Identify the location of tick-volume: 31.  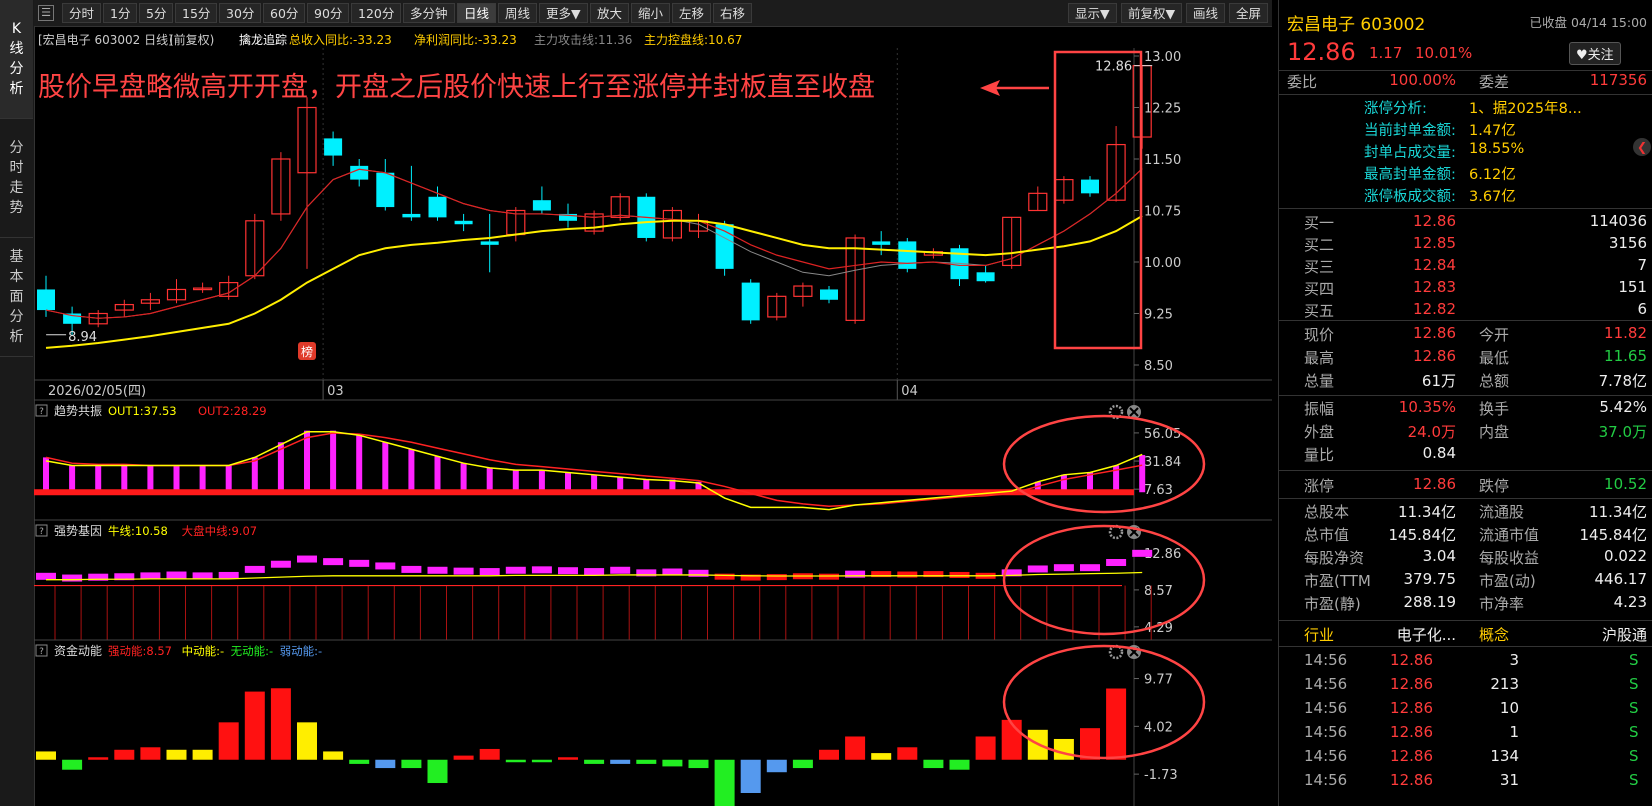
(1509, 780).